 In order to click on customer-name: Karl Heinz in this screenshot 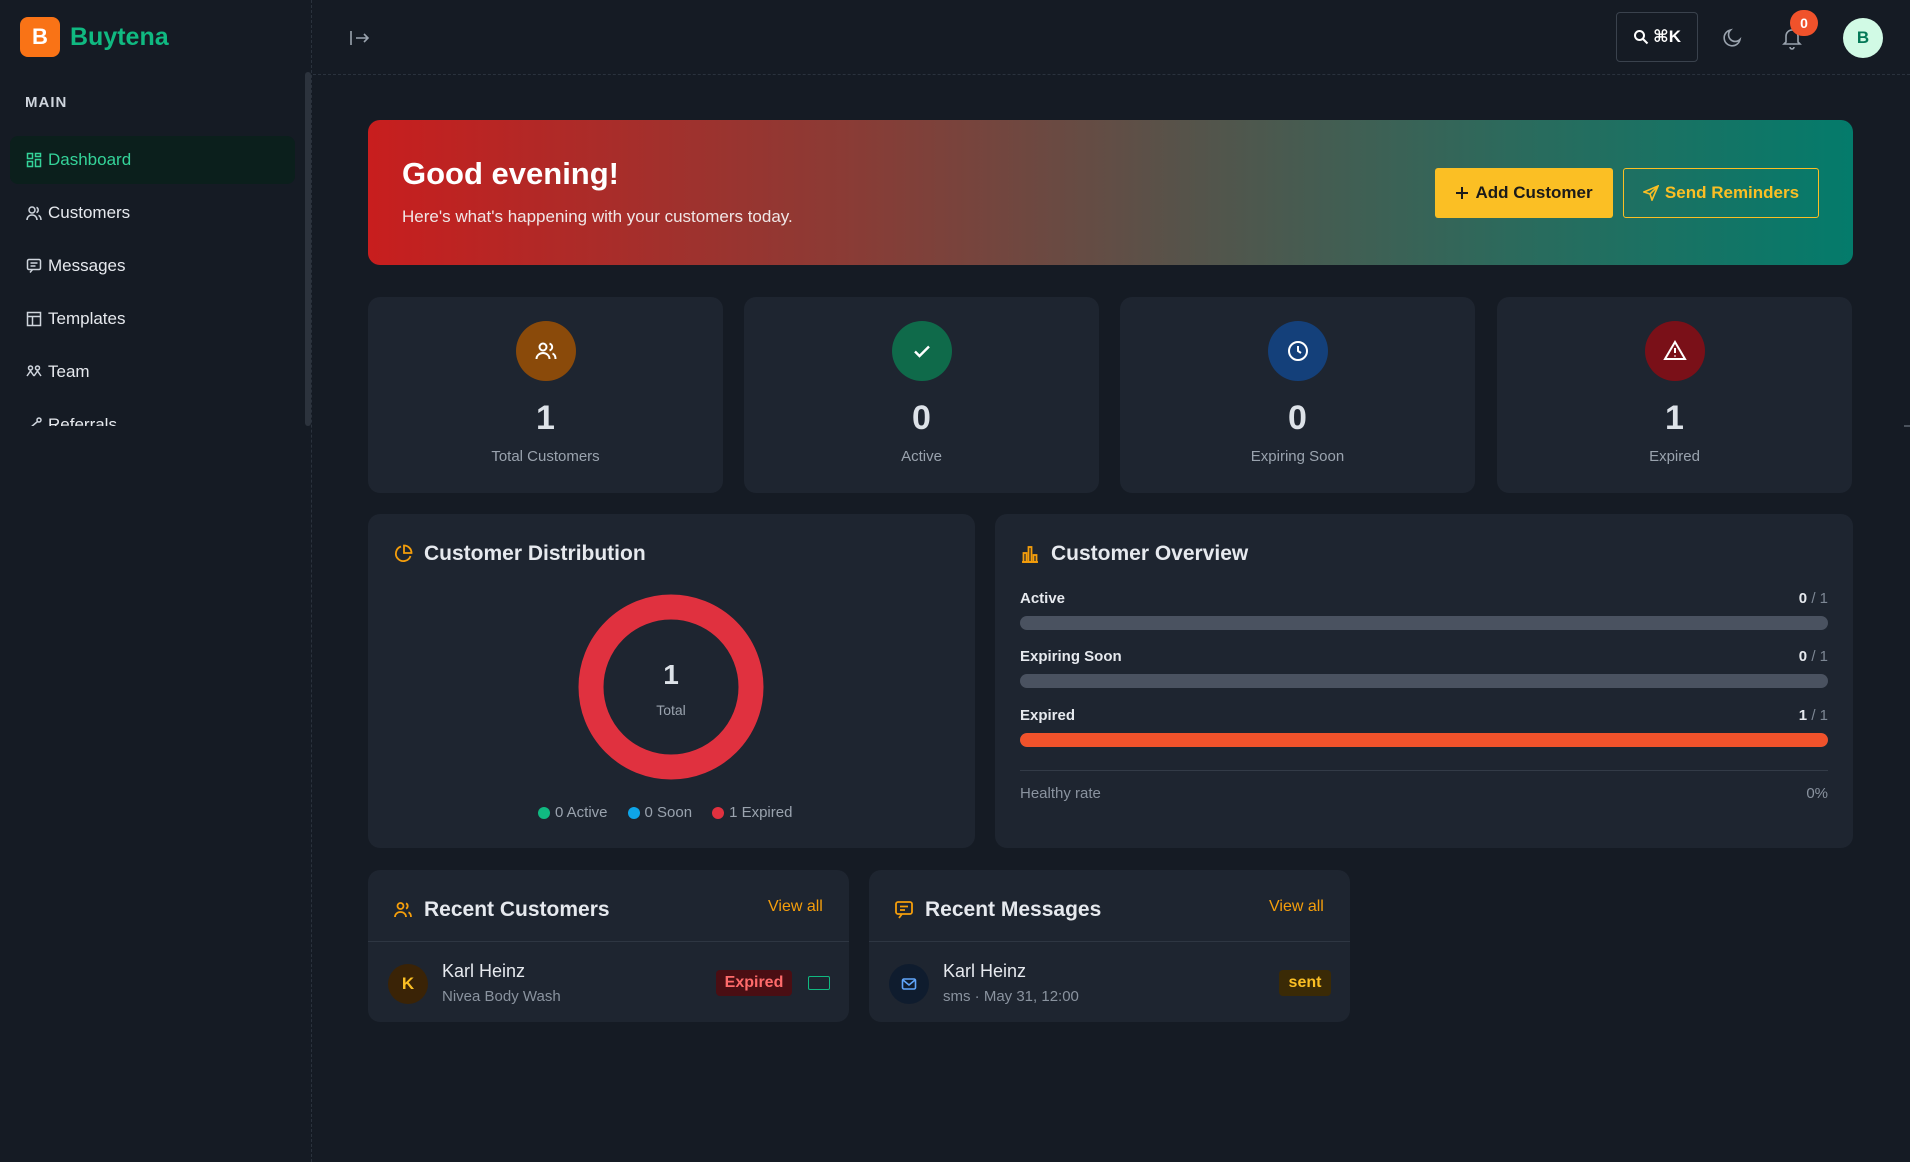, I will do `click(483, 971)`.